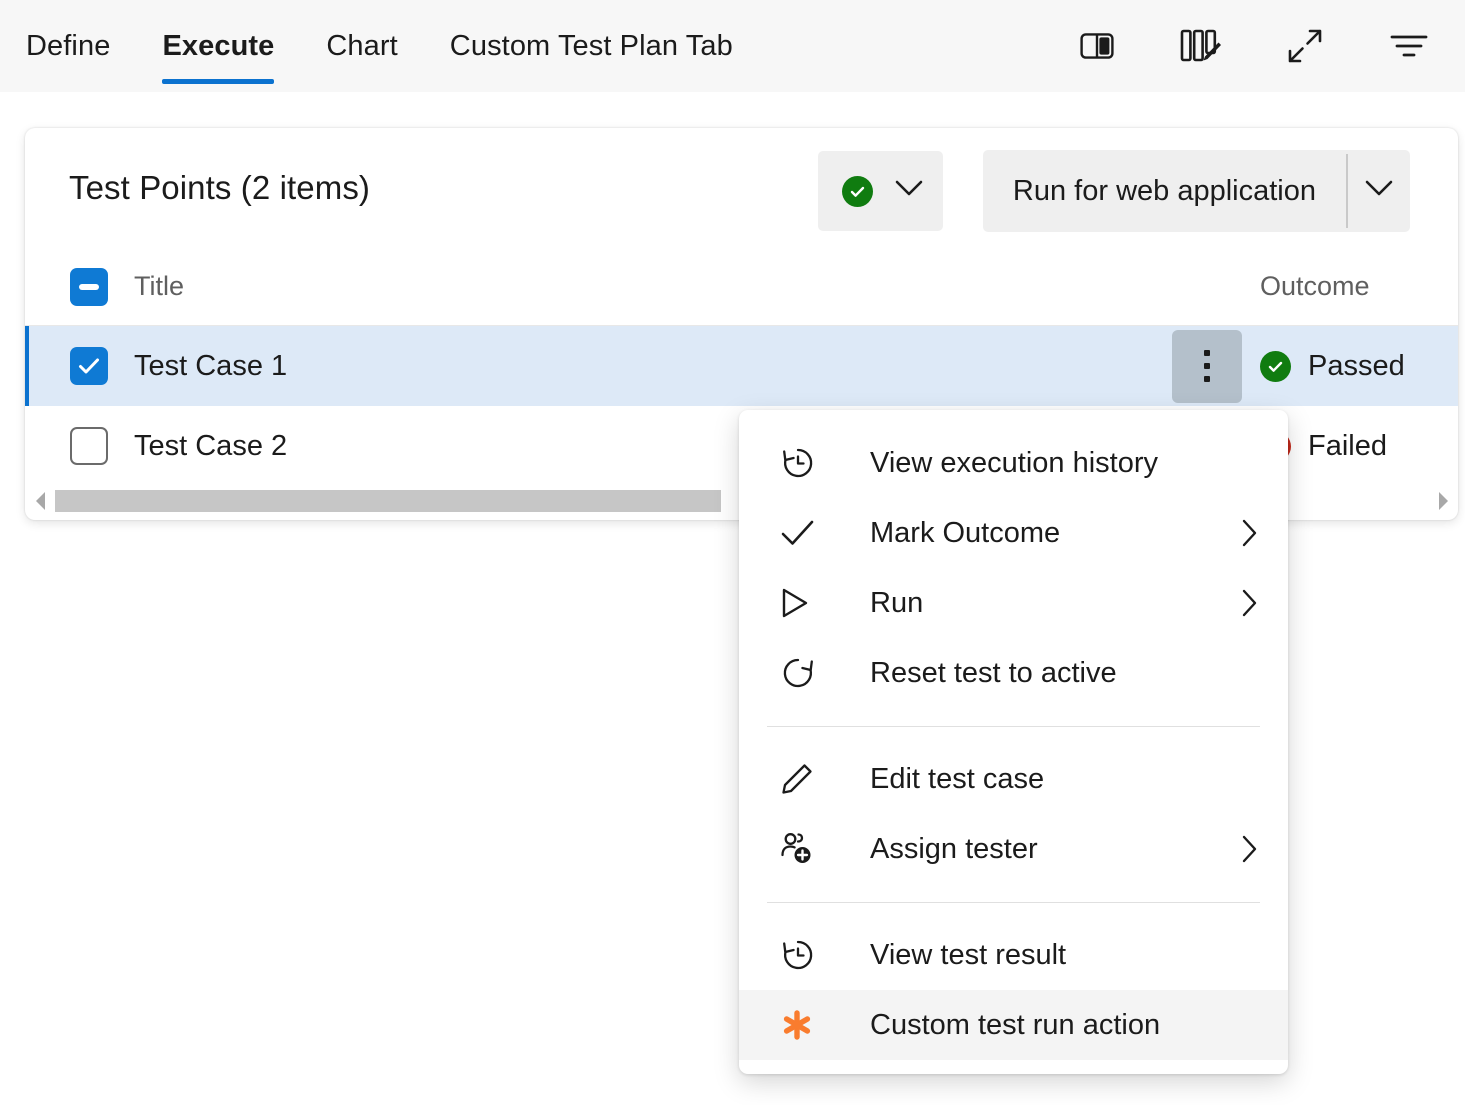 This screenshot has width=1465, height=1105. I want to click on row-outcome-label: Failed, so click(1347, 445).